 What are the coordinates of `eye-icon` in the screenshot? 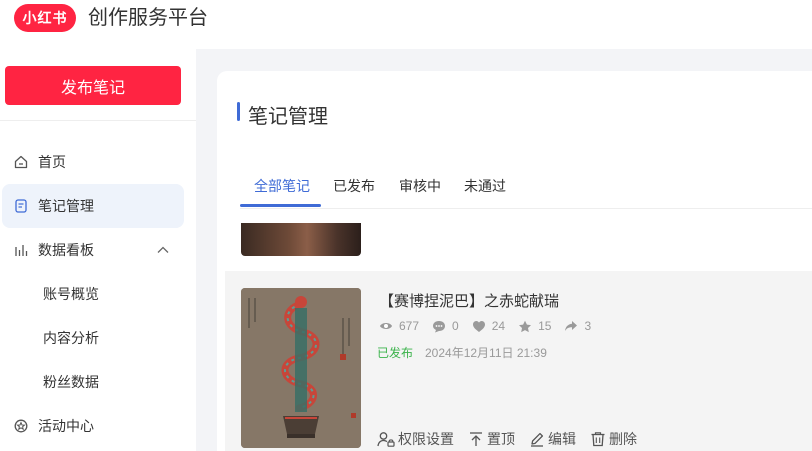 It's located at (386, 326).